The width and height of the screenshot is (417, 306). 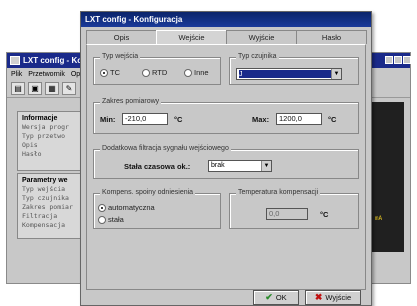 What do you see at coordinates (157, 166) in the screenshot?
I see `filter-label: Stała czasowa ok.:` at bounding box center [157, 166].